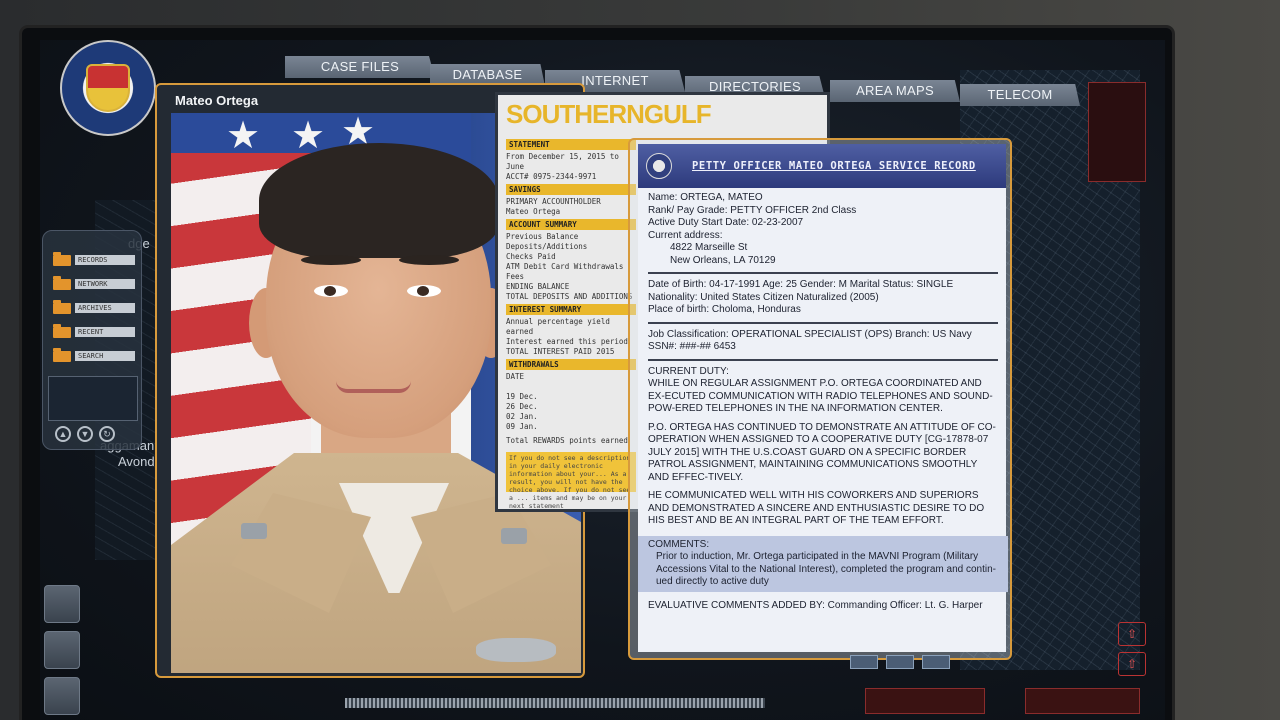  What do you see at coordinates (567, 440) in the screenshot?
I see `rewards-text: Total REWARDS points earned` at bounding box center [567, 440].